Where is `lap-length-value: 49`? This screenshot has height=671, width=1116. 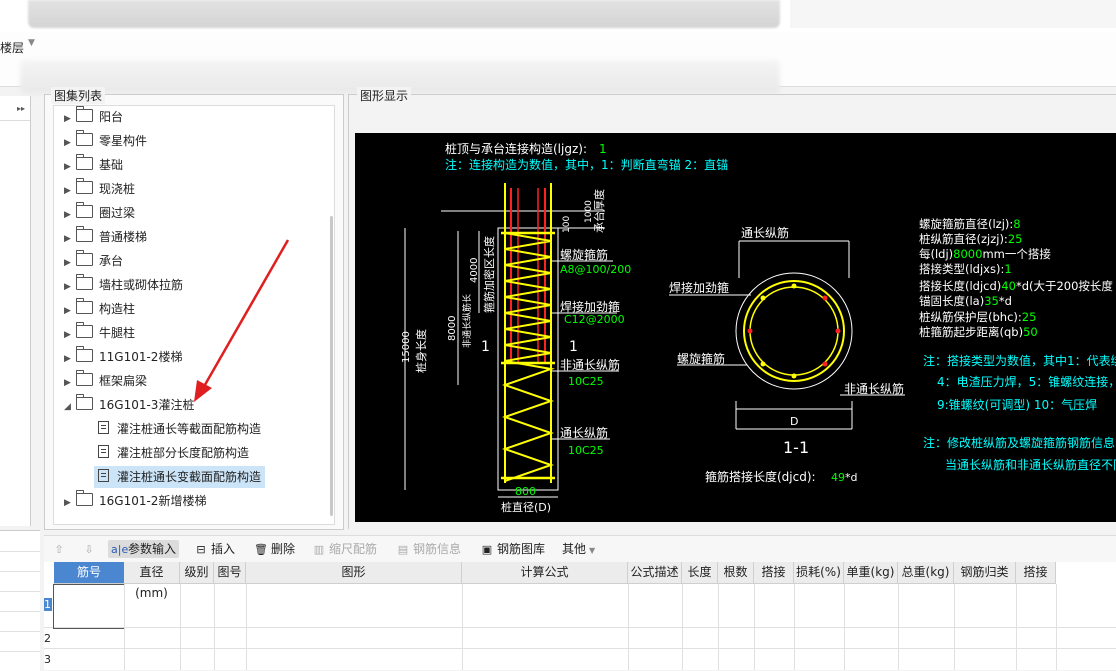 lap-length-value: 49 is located at coordinates (838, 477).